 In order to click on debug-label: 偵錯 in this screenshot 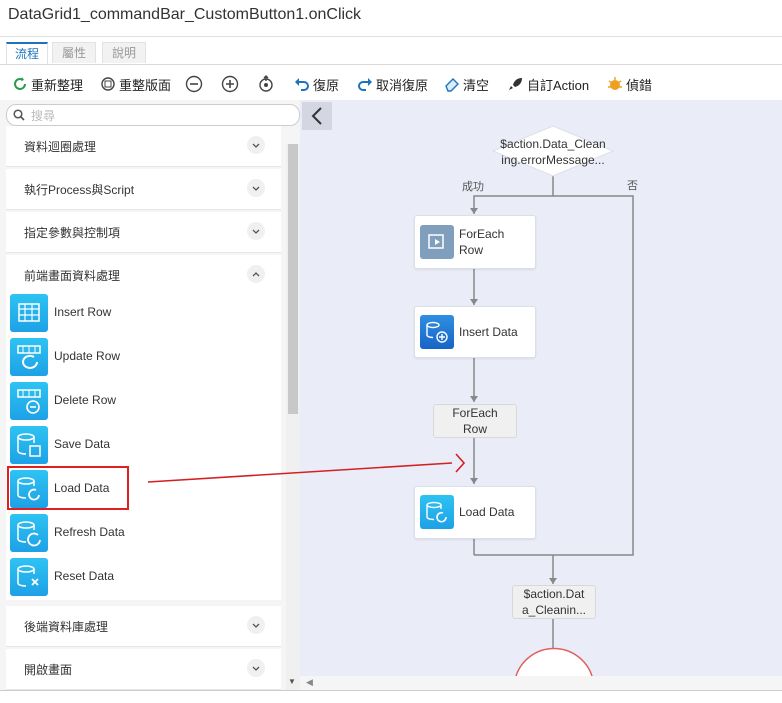, I will do `click(639, 85)`.